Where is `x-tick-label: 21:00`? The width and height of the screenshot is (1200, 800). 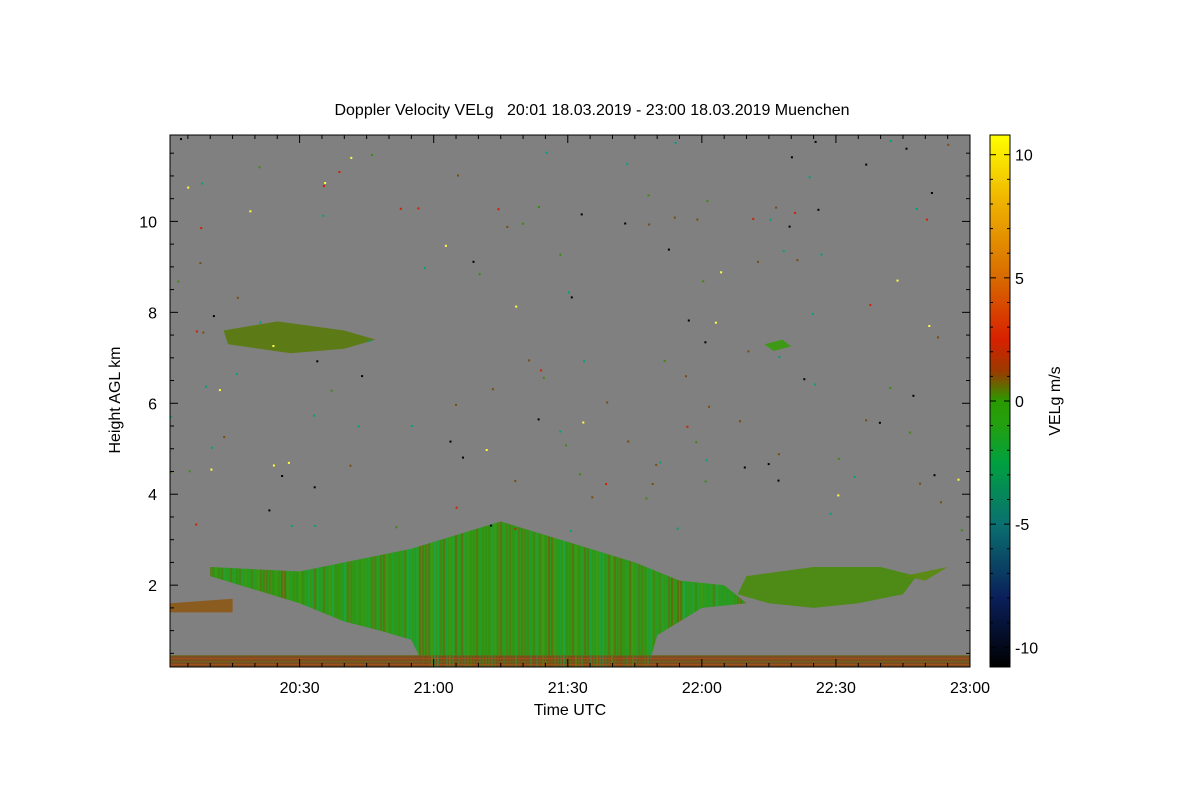
x-tick-label: 21:00 is located at coordinates (434, 688).